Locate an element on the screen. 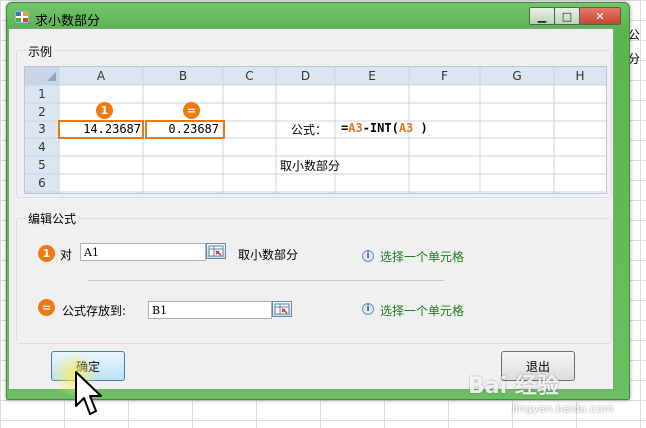 The width and height of the screenshot is (646, 428). row2-label: 公式存放到: is located at coordinates (94, 311).